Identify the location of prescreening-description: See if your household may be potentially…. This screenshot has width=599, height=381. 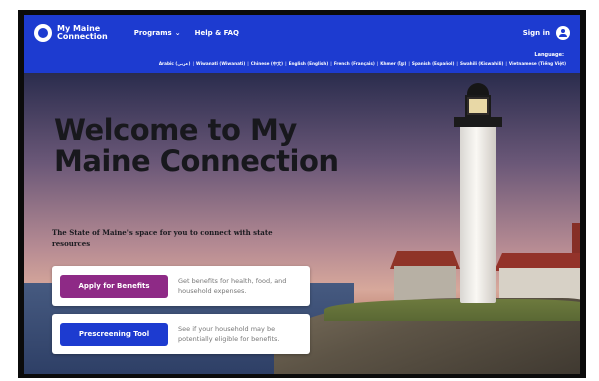
(229, 334).